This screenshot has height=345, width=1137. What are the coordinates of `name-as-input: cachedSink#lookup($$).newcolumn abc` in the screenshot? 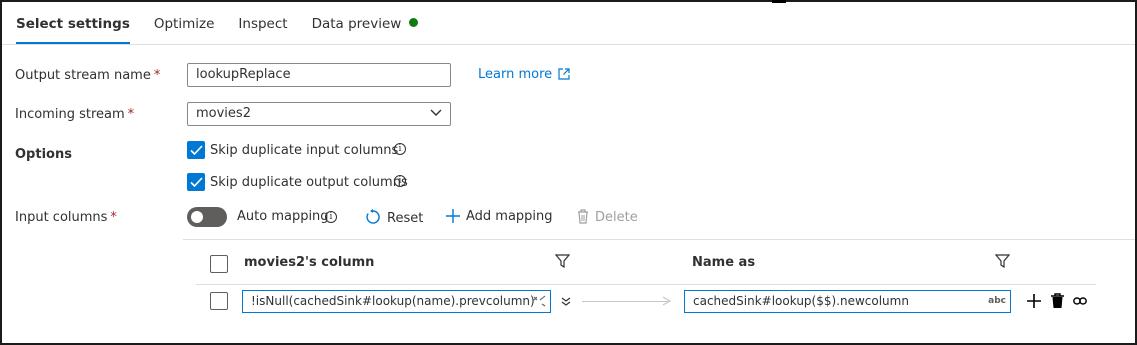 It's located at (847, 301).